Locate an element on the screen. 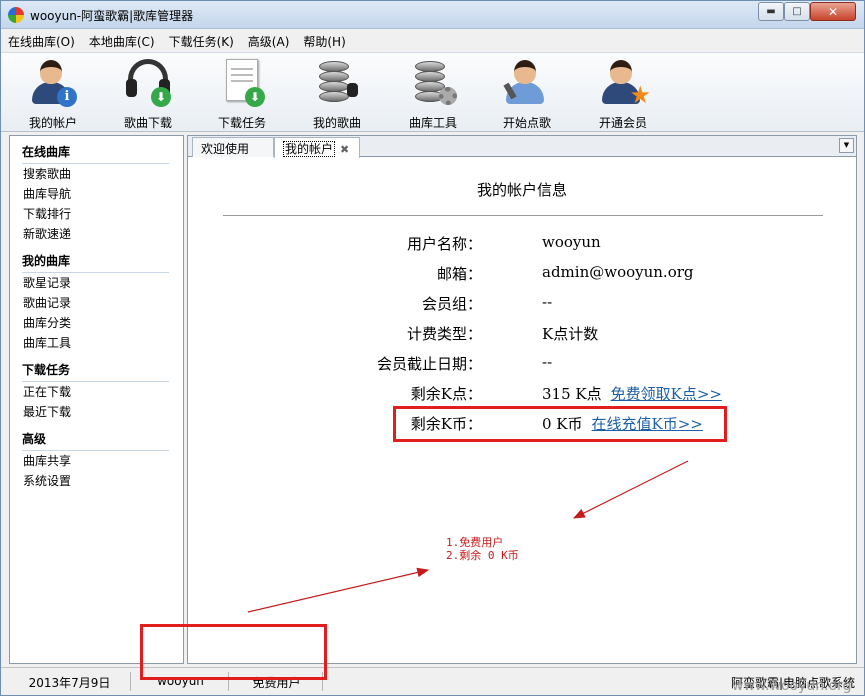 This screenshot has height=696, width=865. account-row-expiry-date: 会员截止日期： -- is located at coordinates (522, 366).